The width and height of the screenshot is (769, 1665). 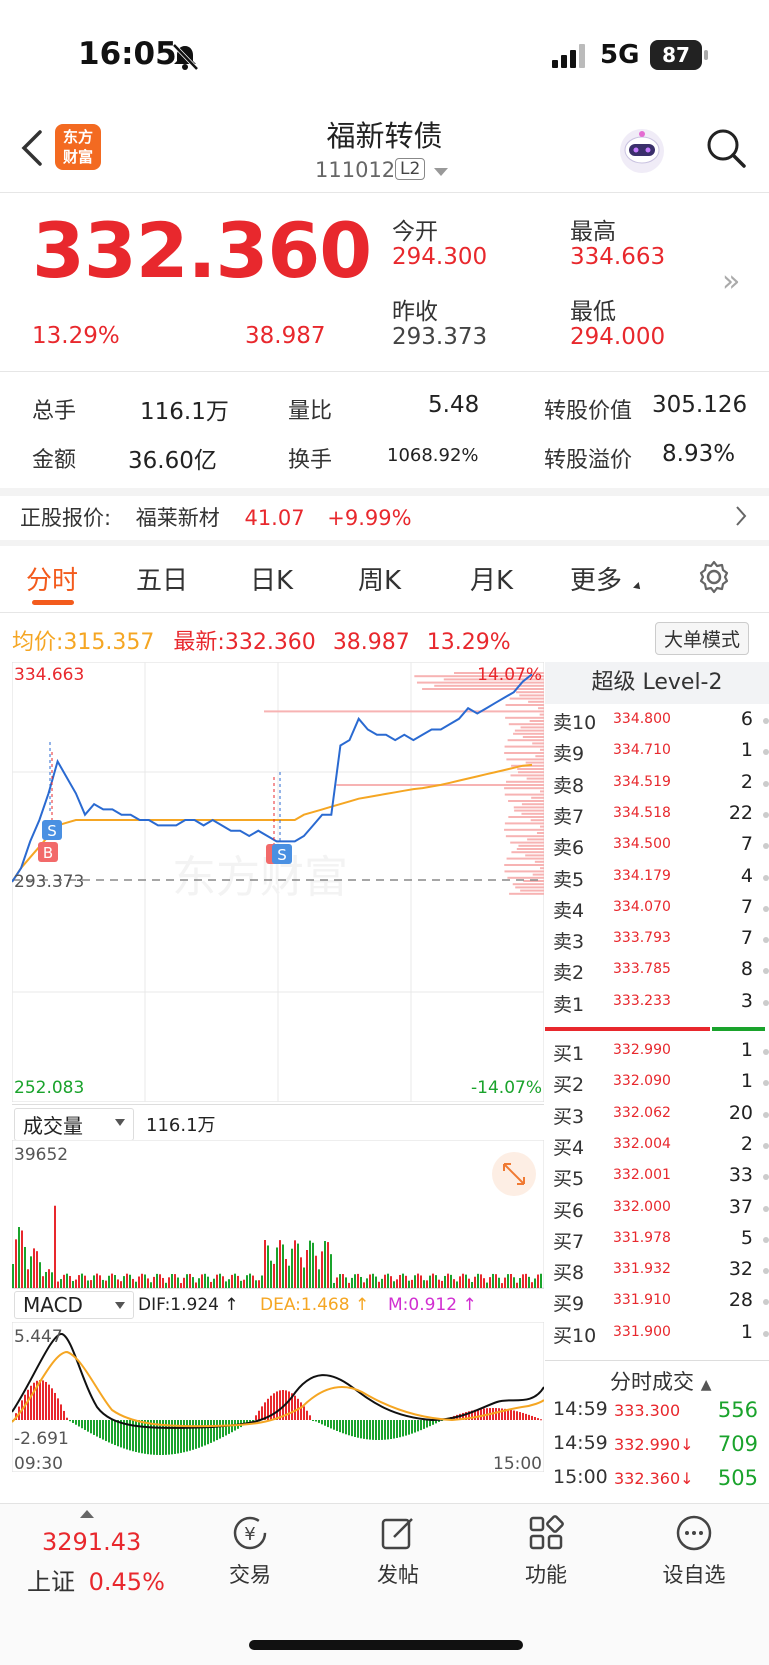 I want to click on turnover-label: 换手, so click(x=310, y=460).